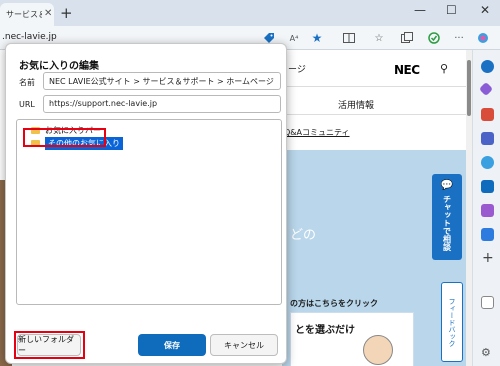 This screenshot has height=366, width=500. Describe the element at coordinates (24, 14) in the screenshot. I see `tab-title: サービス＆サ` at that location.